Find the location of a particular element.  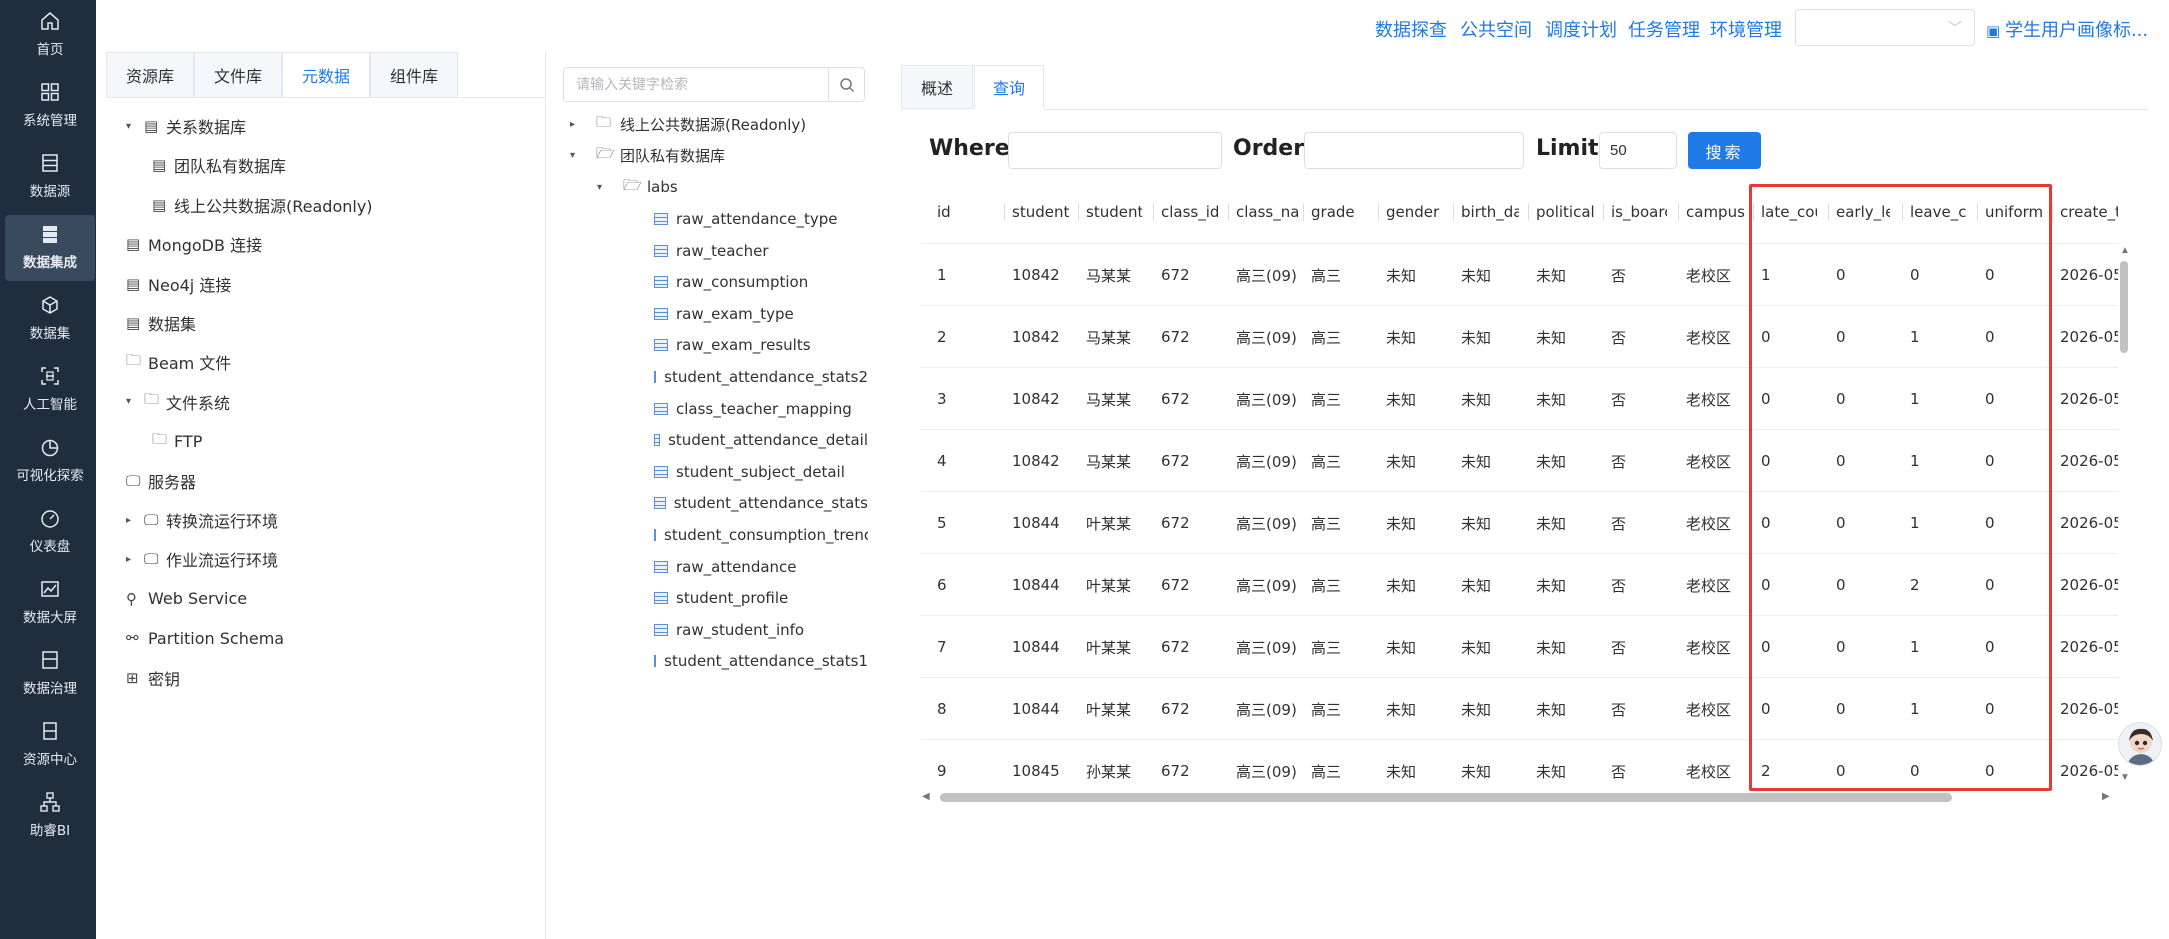

order-input is located at coordinates (1414, 150).